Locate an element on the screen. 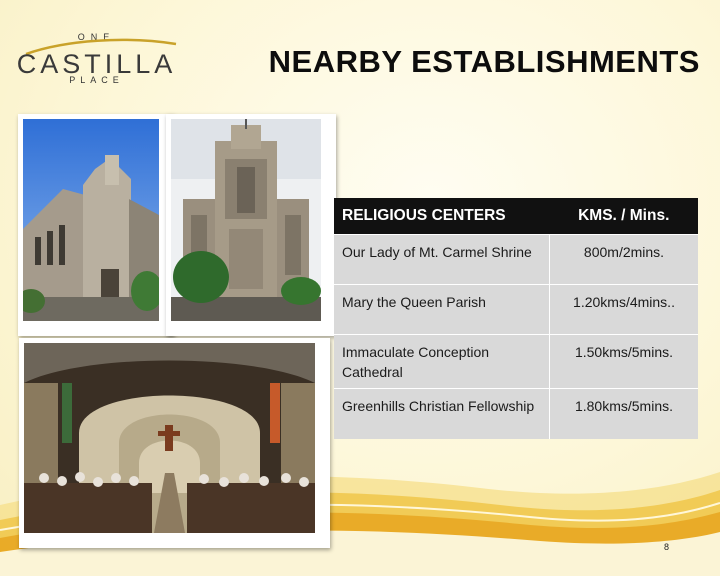 This screenshot has width=720, height=576. church-tower-photo is located at coordinates (251, 225).